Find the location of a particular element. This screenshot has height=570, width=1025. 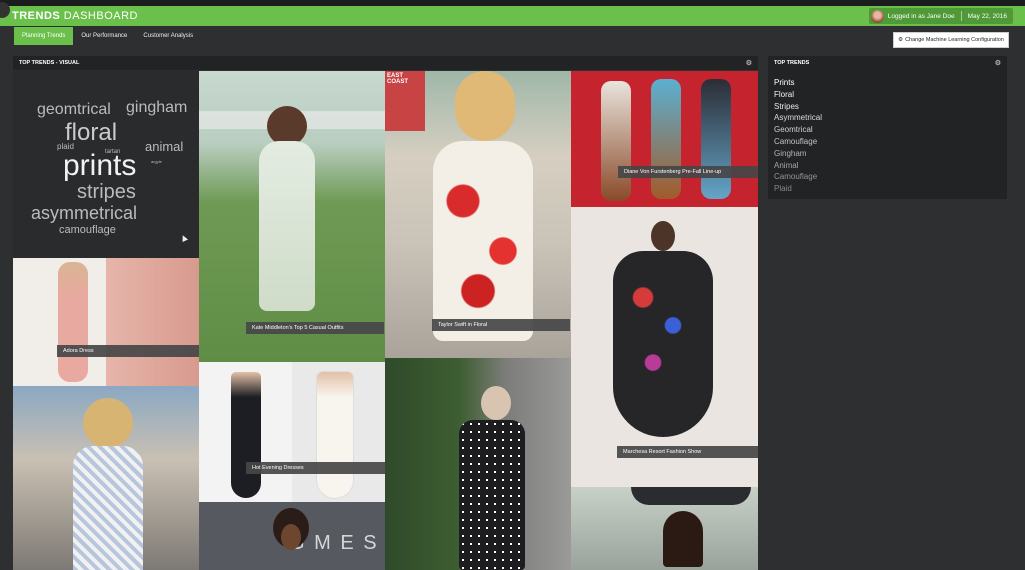

storefront-graphic: EAST COAST is located at coordinates (405, 101).